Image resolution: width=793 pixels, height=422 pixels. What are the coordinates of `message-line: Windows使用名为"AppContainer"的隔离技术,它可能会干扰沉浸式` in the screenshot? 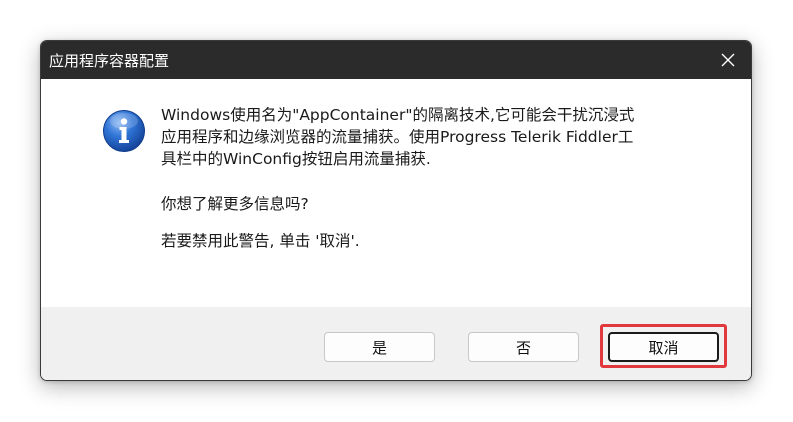 It's located at (398, 115).